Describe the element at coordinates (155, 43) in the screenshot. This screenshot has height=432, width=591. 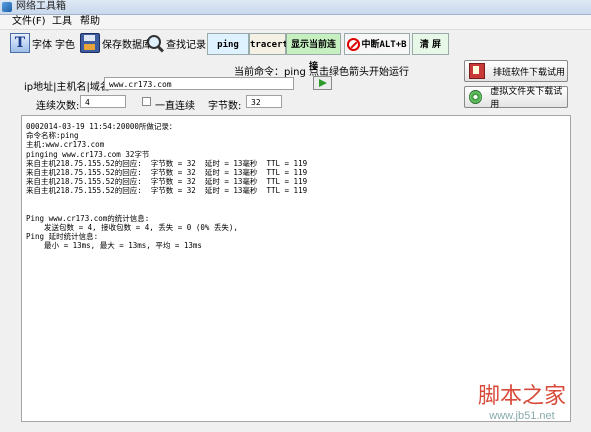
I see `magnifier-icon` at that location.